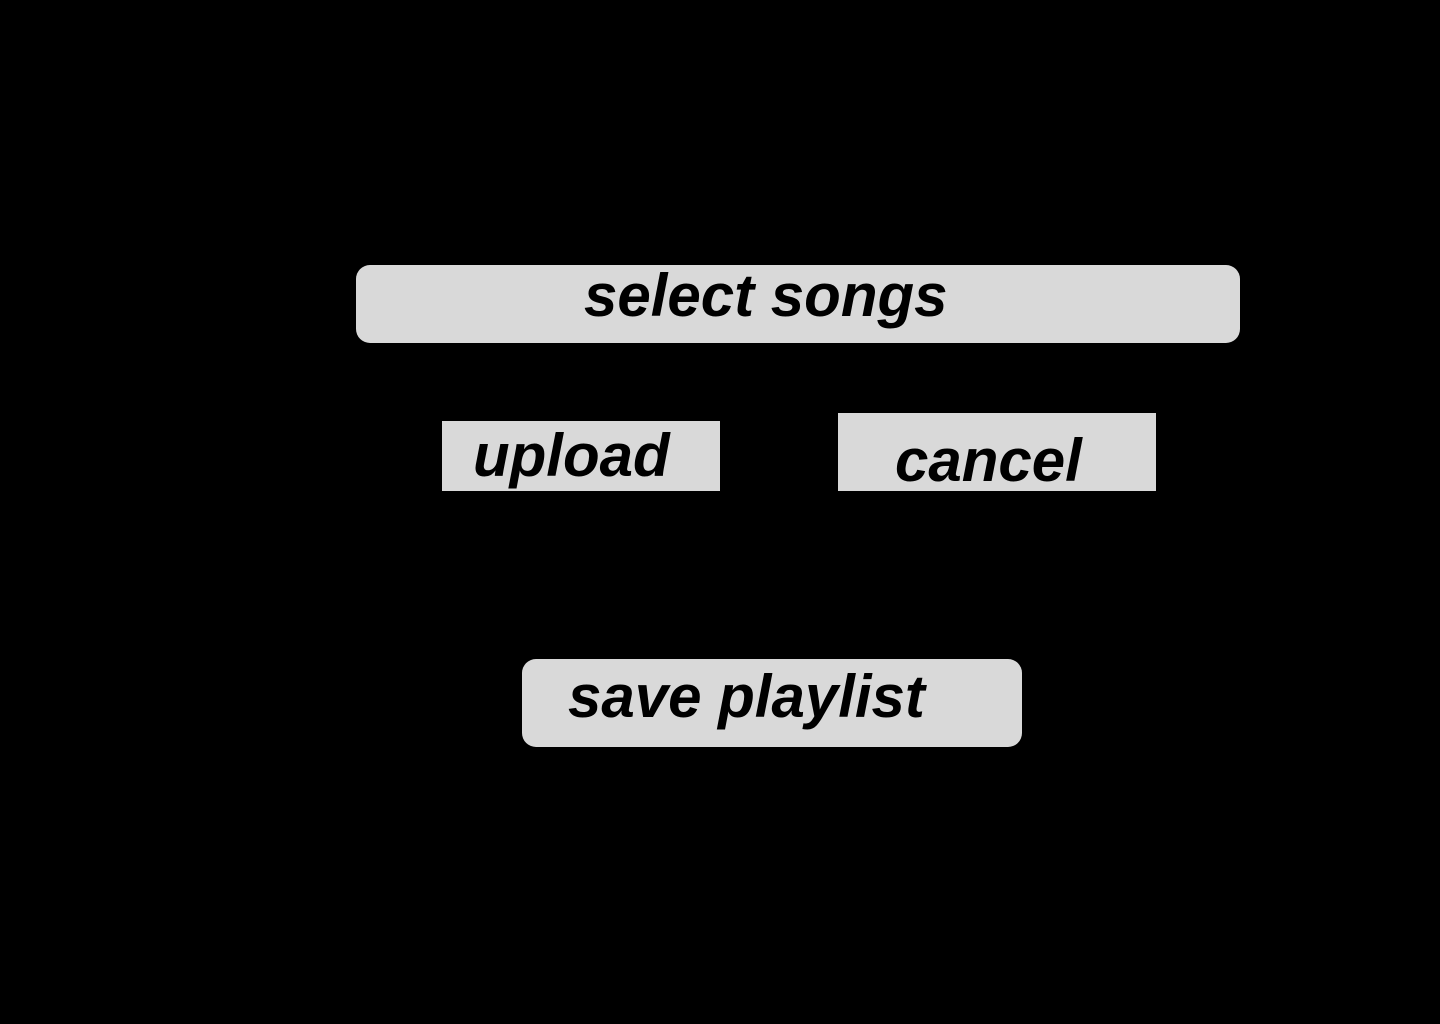 The height and width of the screenshot is (1024, 1440). What do you see at coordinates (766, 297) in the screenshot?
I see `select-songs-label: select songs` at bounding box center [766, 297].